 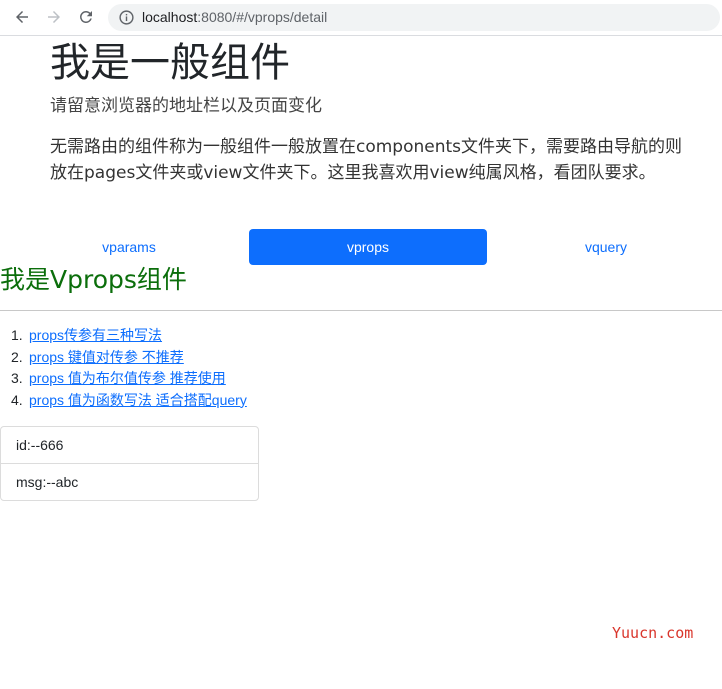 I want to click on url-host: localhost, so click(x=170, y=17).